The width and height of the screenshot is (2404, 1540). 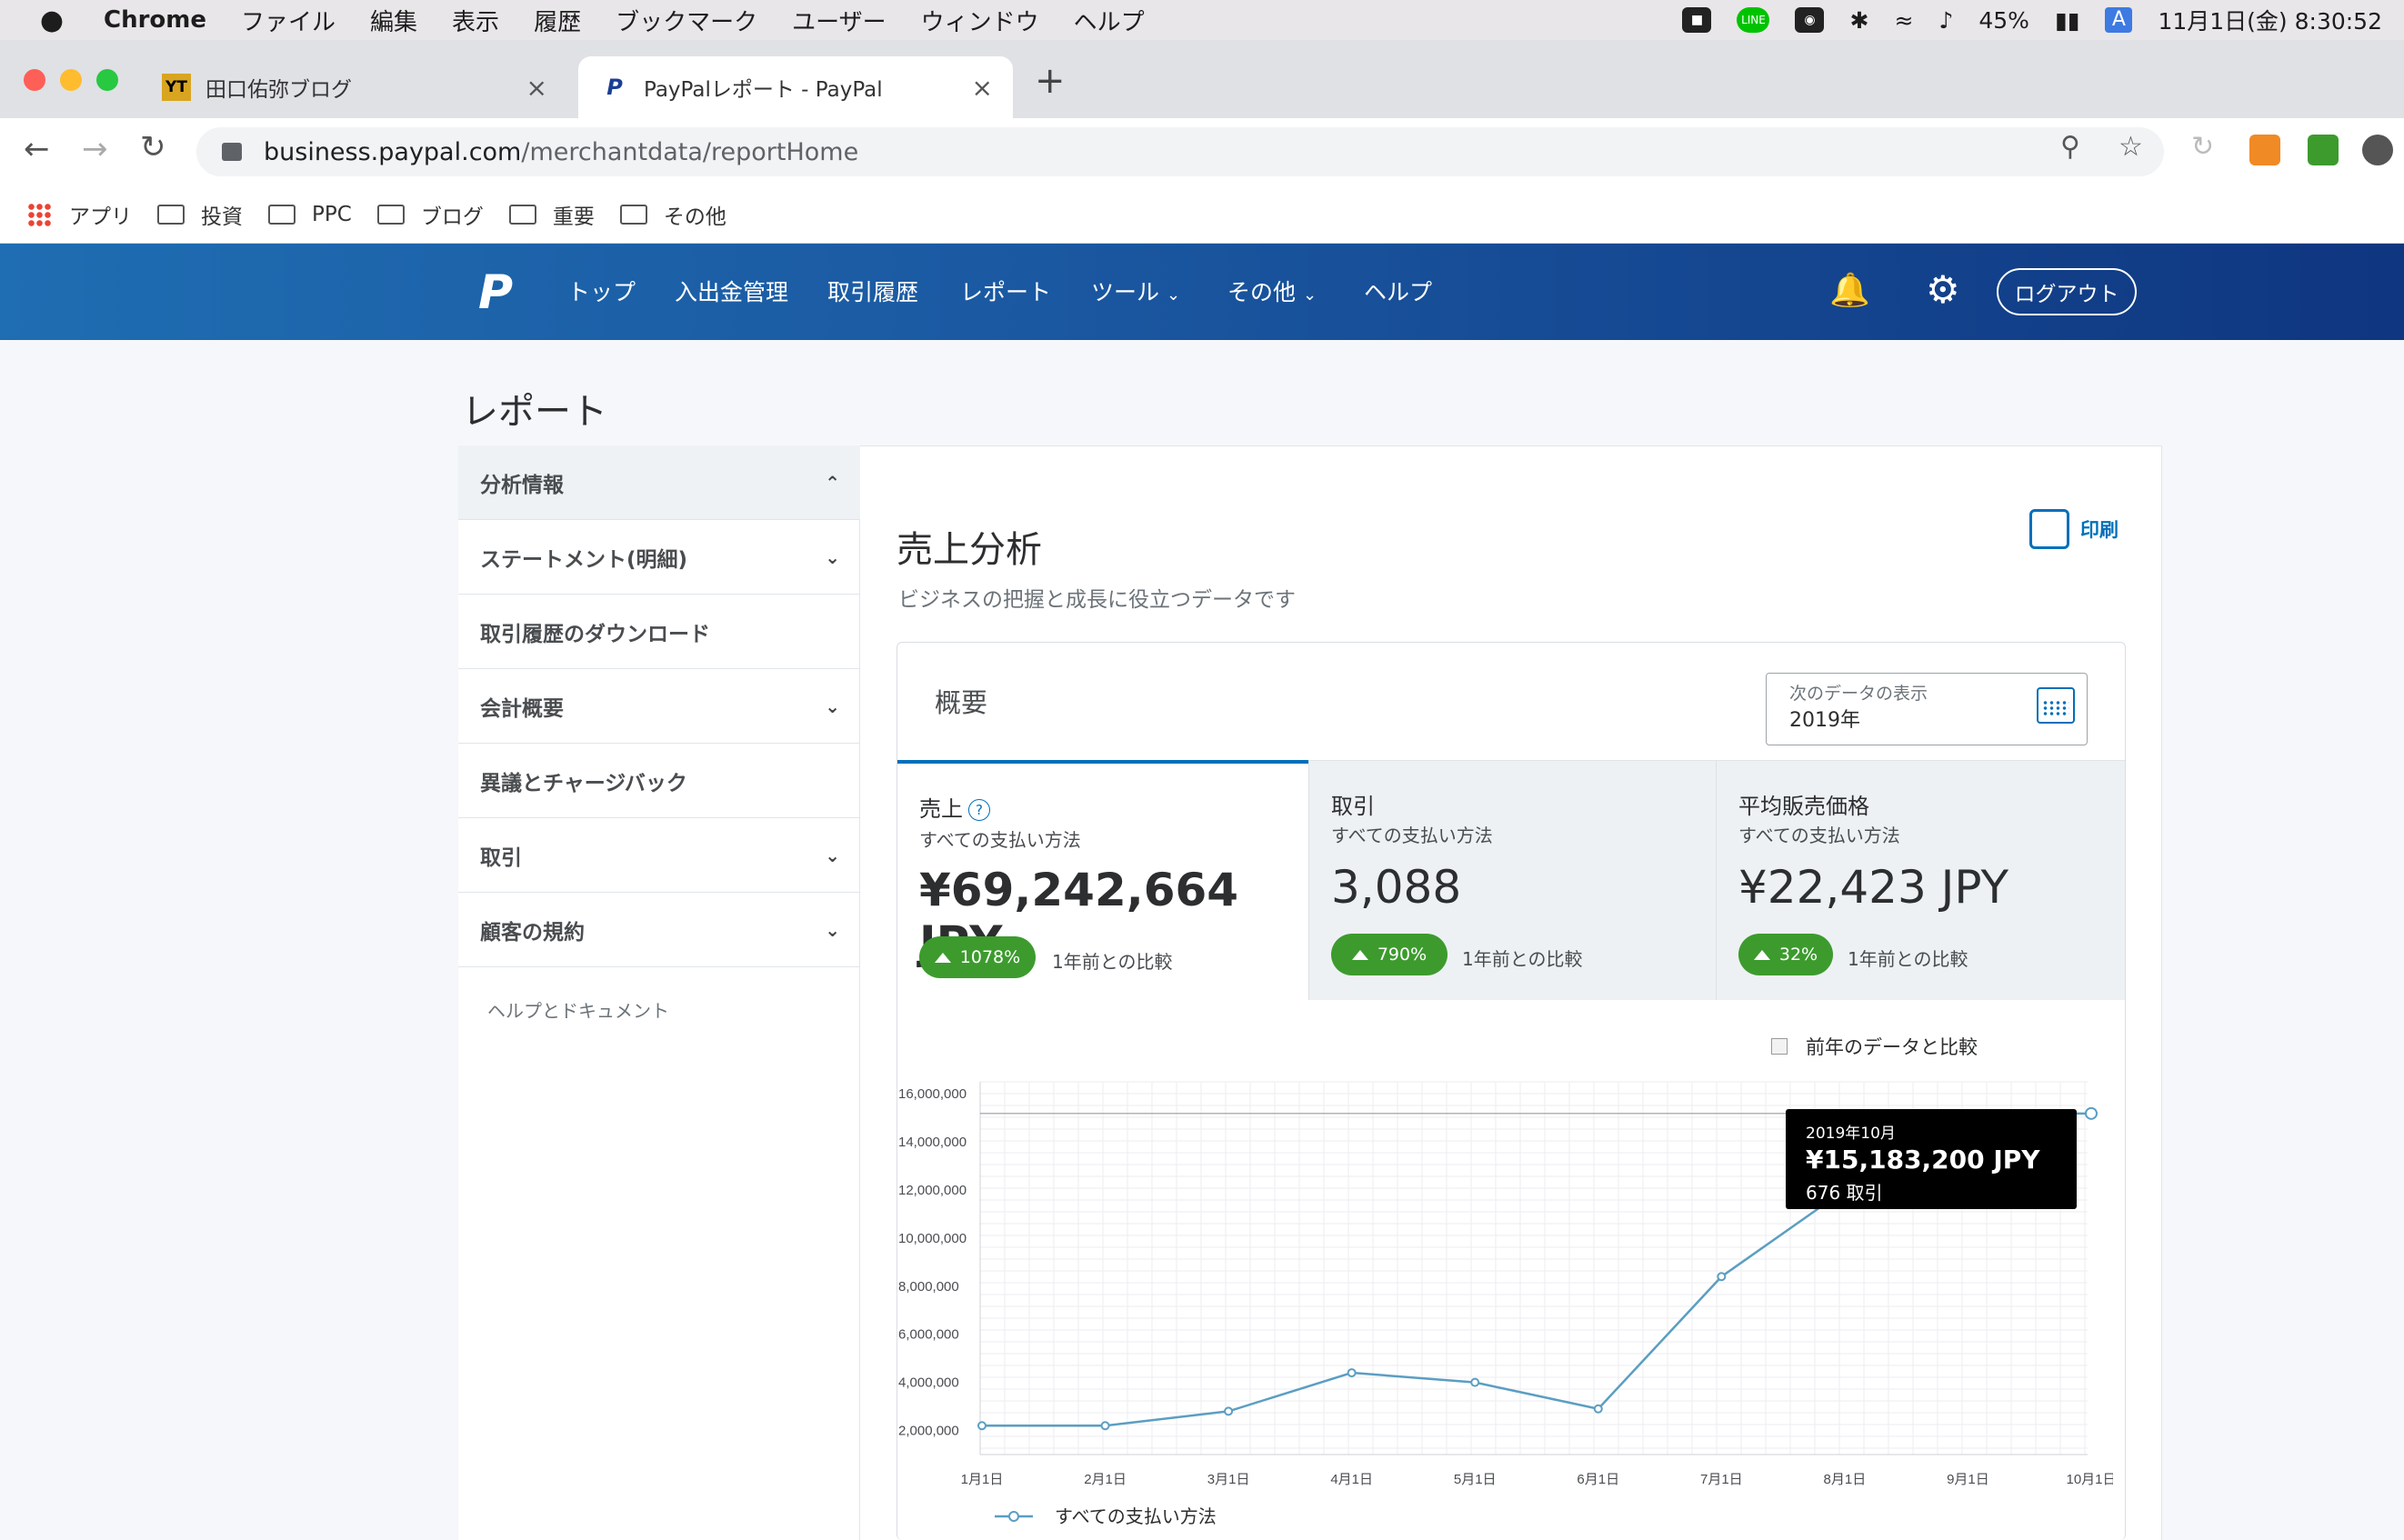 I want to click on robot-extension-icon, so click(x=2323, y=150).